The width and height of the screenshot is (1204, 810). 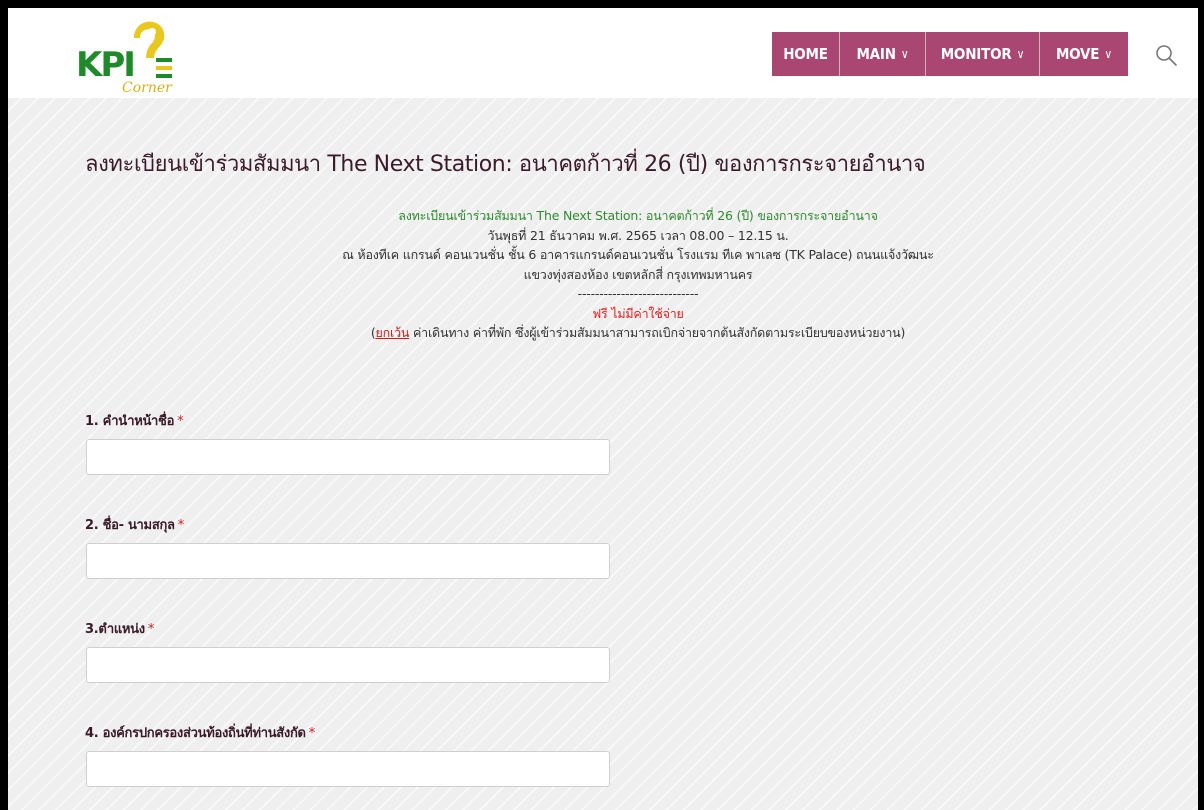 I want to click on intro-exception-link: ยกเว้น, so click(x=393, y=332).